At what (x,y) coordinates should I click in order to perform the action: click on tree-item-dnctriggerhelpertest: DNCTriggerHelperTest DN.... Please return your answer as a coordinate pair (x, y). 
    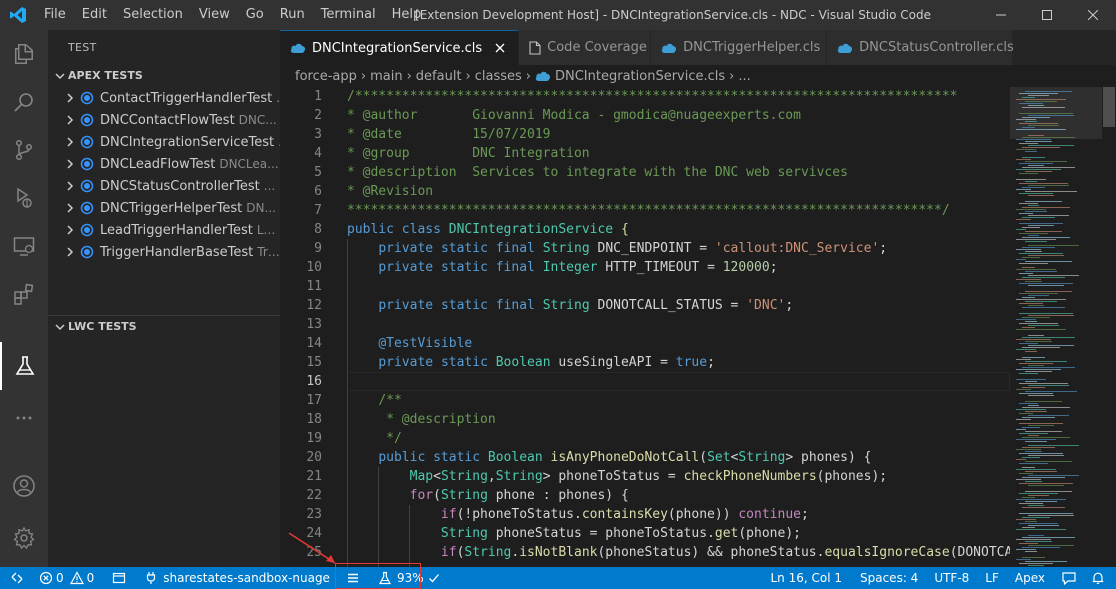
    Looking at the image, I should click on (164, 208).